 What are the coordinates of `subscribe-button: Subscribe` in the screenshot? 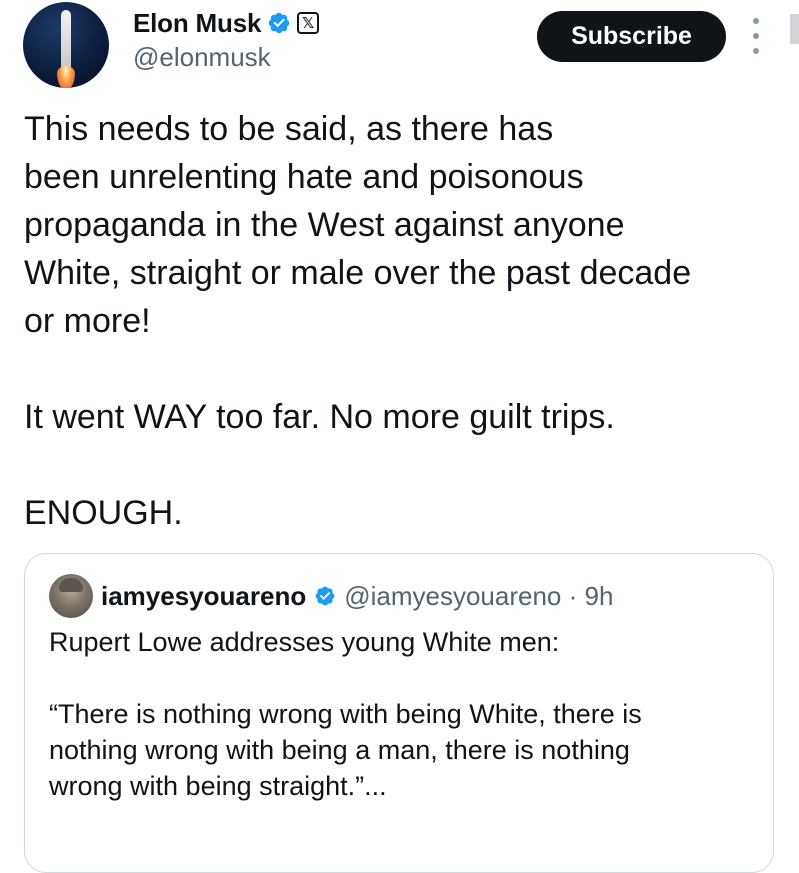 It's located at (631, 36).